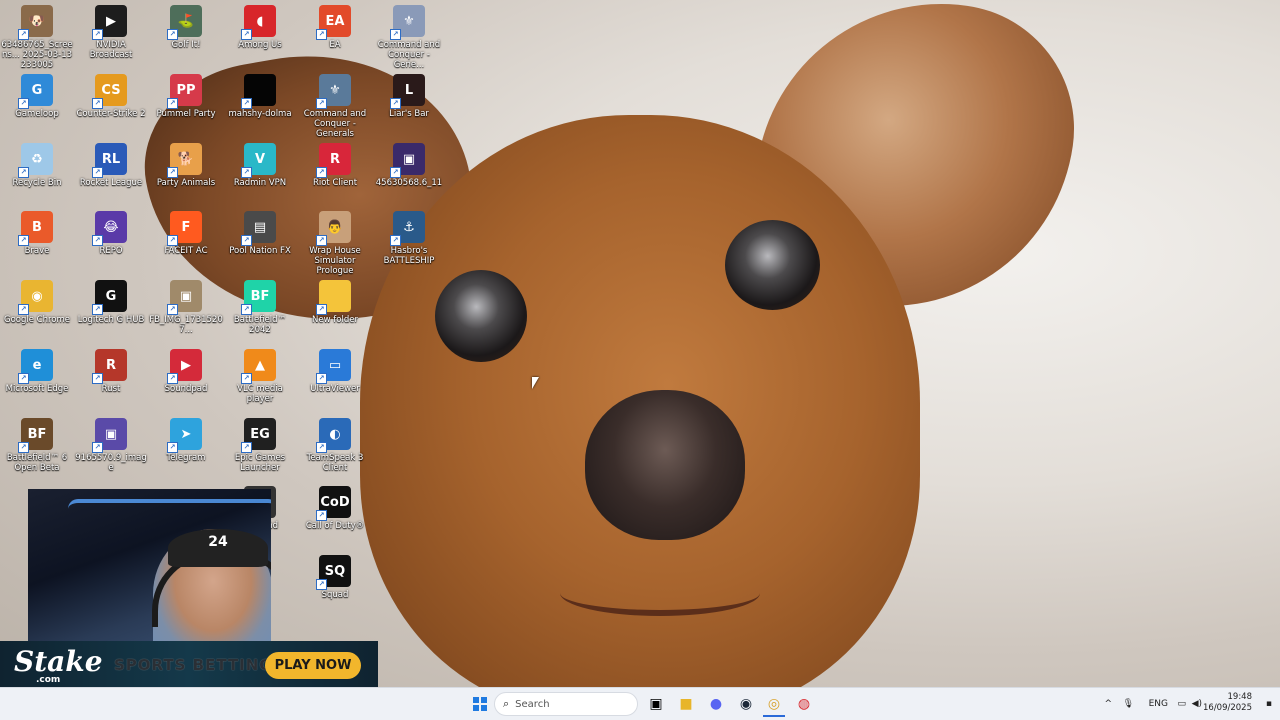  What do you see at coordinates (665, 465) in the screenshot?
I see `wallpaper-dog-nose` at bounding box center [665, 465].